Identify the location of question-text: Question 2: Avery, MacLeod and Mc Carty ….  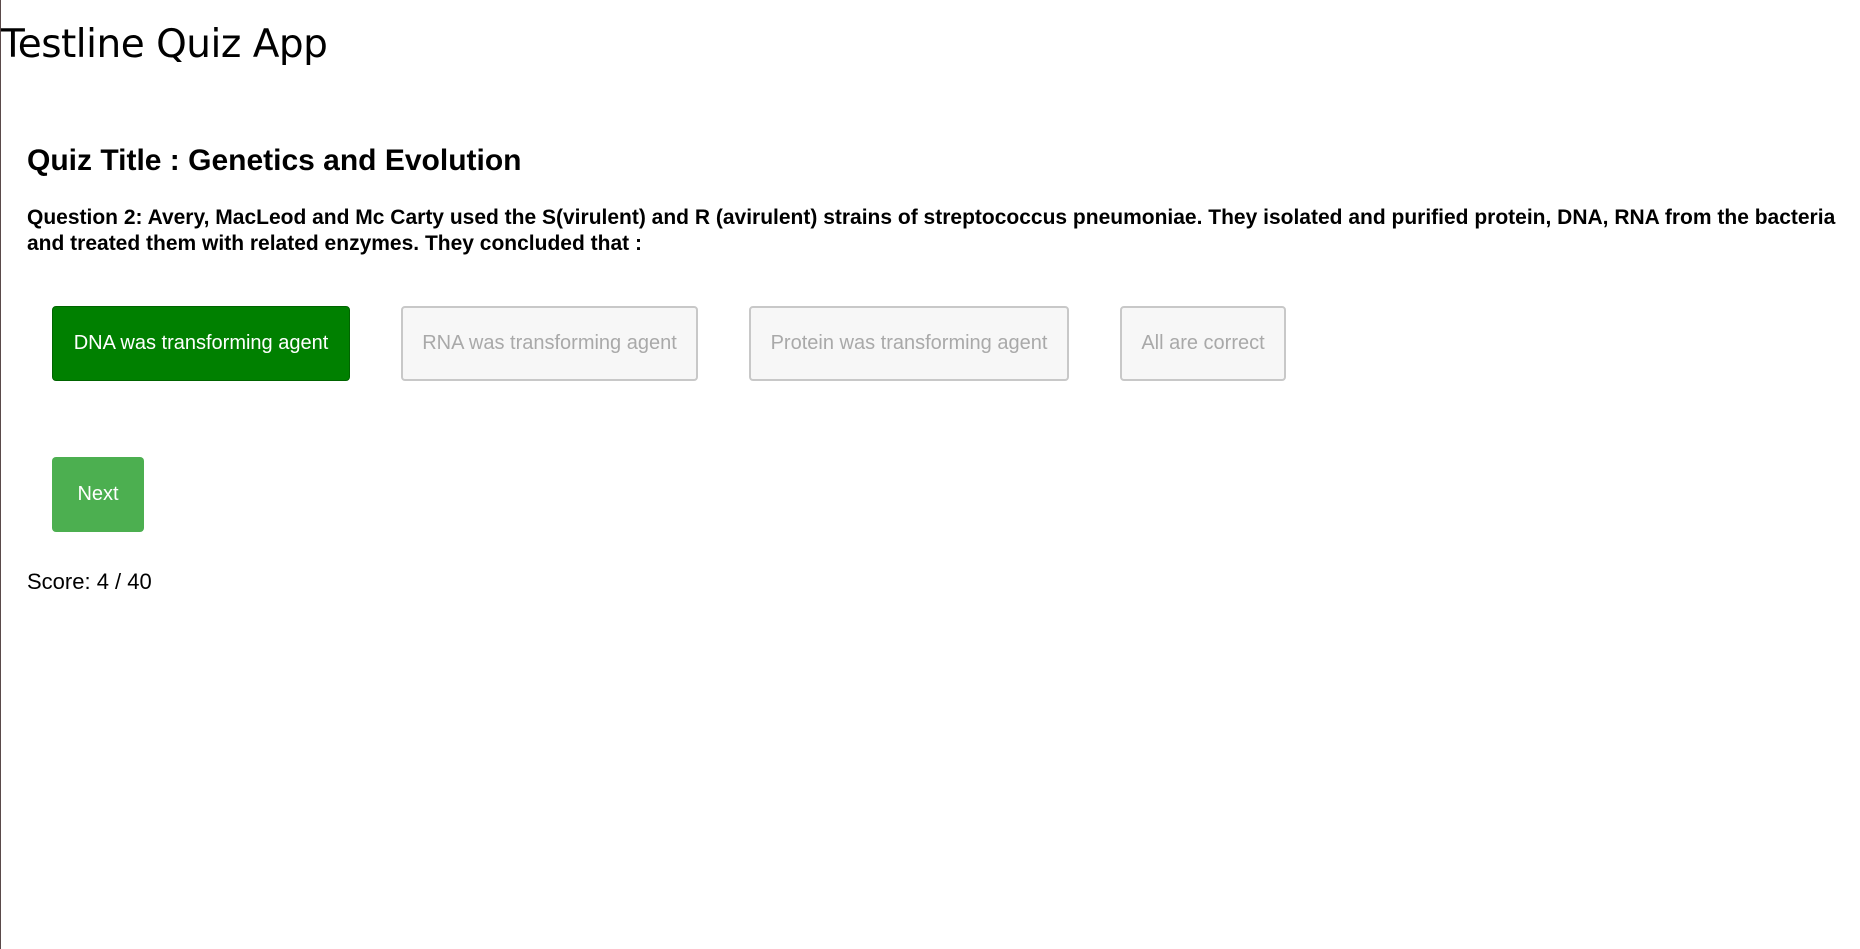
(931, 230).